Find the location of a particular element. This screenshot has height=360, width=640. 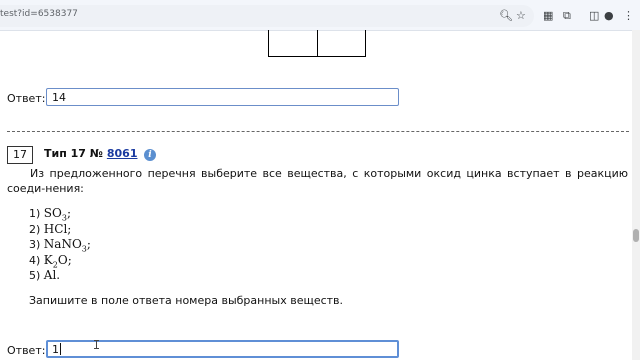

text-caret is located at coordinates (60, 349).